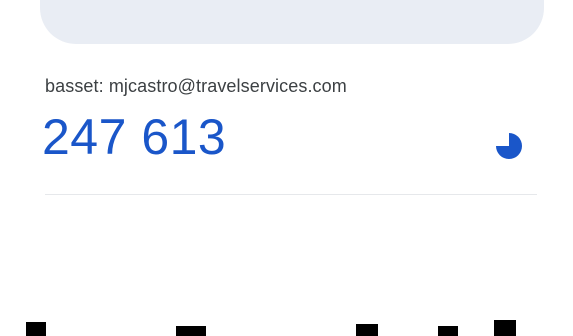  I want to click on countdown-pie-icon, so click(509, 146).